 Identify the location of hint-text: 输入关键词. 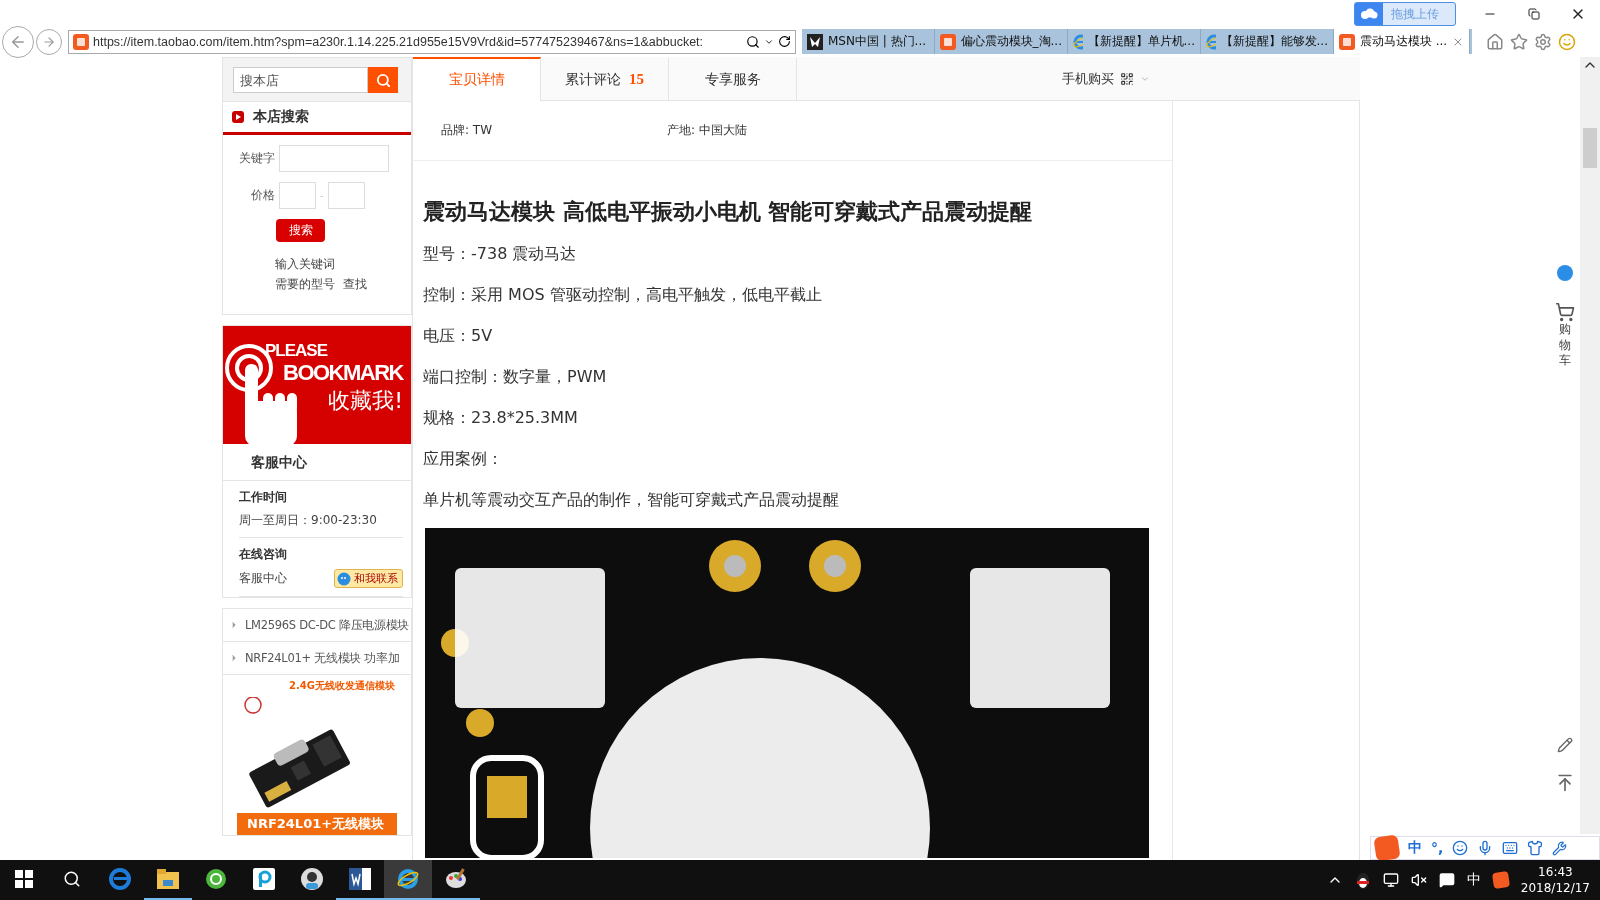
(305, 264).